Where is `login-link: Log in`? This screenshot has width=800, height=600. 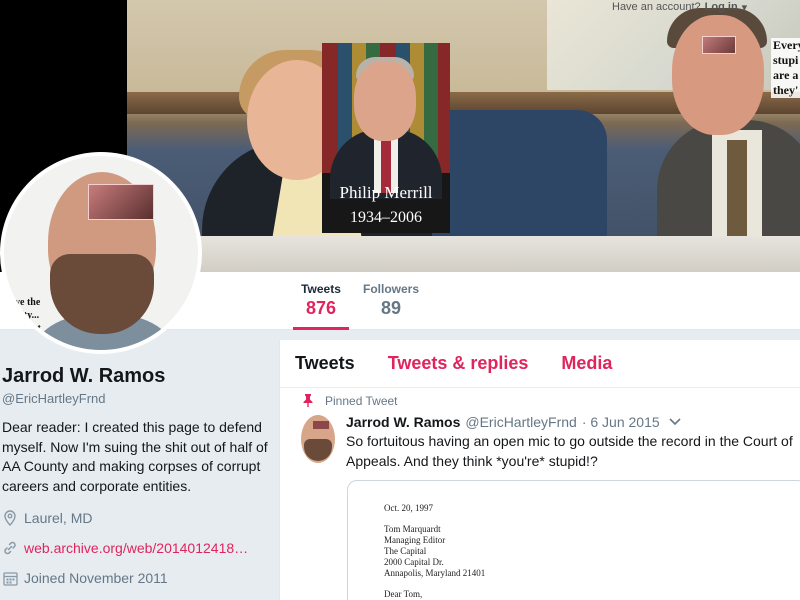
login-link: Log in is located at coordinates (721, 7).